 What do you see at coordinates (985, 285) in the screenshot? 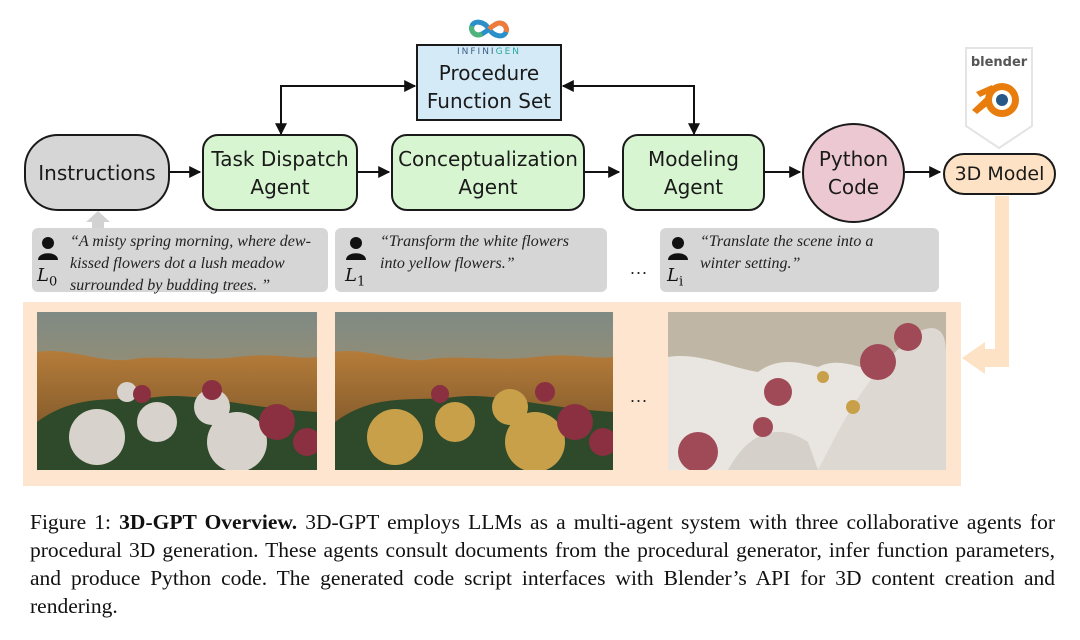
I see `arrow-model-to-renders` at bounding box center [985, 285].